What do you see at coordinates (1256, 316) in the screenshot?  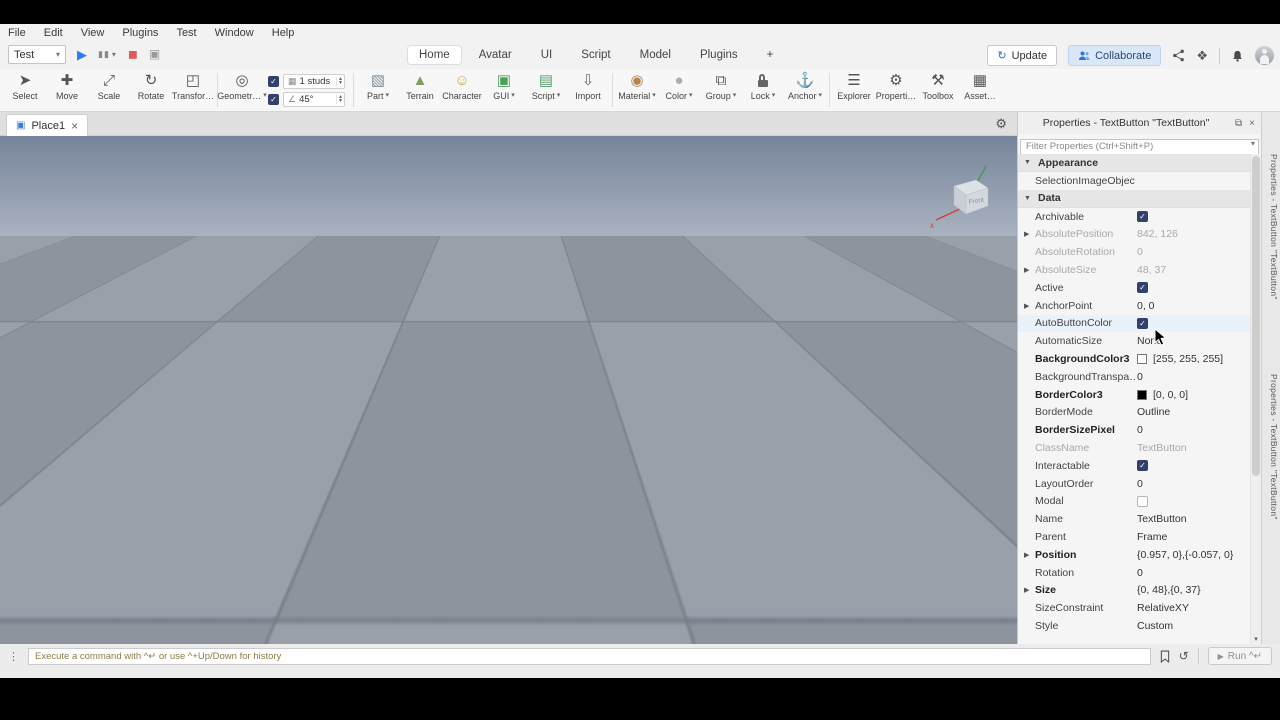 I see `scrollbar-thumb` at bounding box center [1256, 316].